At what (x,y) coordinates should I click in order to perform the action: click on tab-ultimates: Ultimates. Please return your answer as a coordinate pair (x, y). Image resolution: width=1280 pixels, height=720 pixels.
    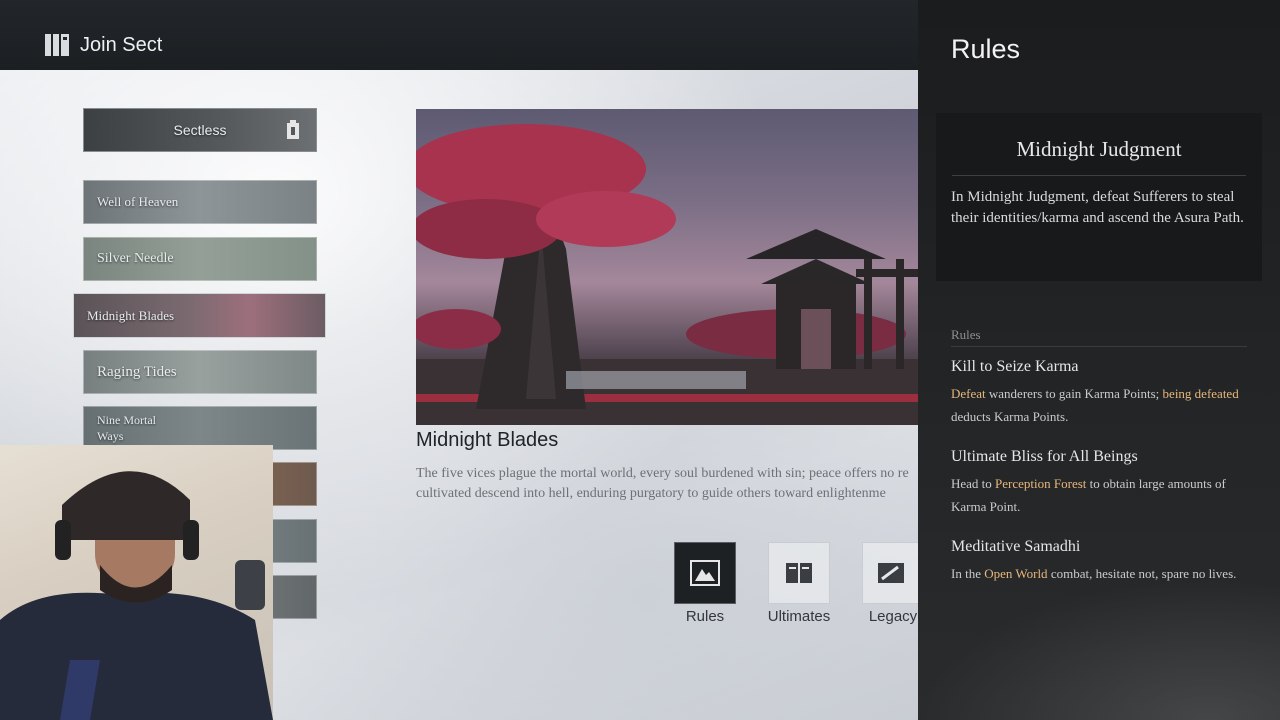
    Looking at the image, I should click on (799, 583).